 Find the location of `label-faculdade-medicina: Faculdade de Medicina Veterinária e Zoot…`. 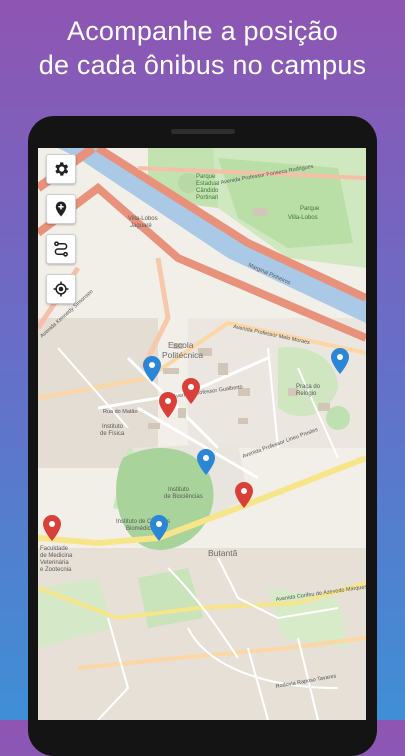

label-faculdade-medicina: Faculdade de Medicina Veterinária e Zoot… is located at coordinates (57, 559).